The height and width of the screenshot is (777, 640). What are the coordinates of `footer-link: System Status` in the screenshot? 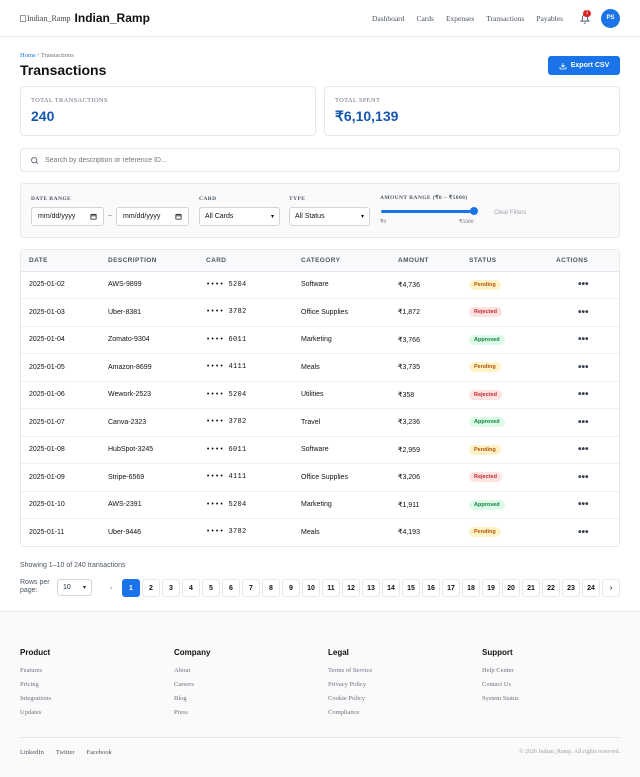 It's located at (500, 699).